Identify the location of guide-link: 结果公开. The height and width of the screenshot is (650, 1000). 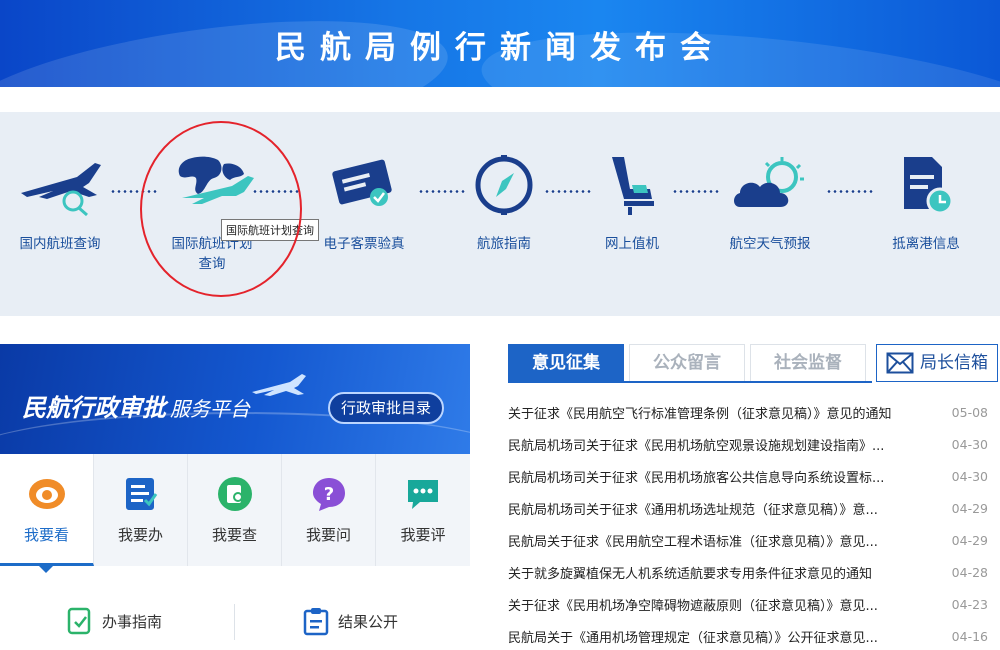
(350, 621).